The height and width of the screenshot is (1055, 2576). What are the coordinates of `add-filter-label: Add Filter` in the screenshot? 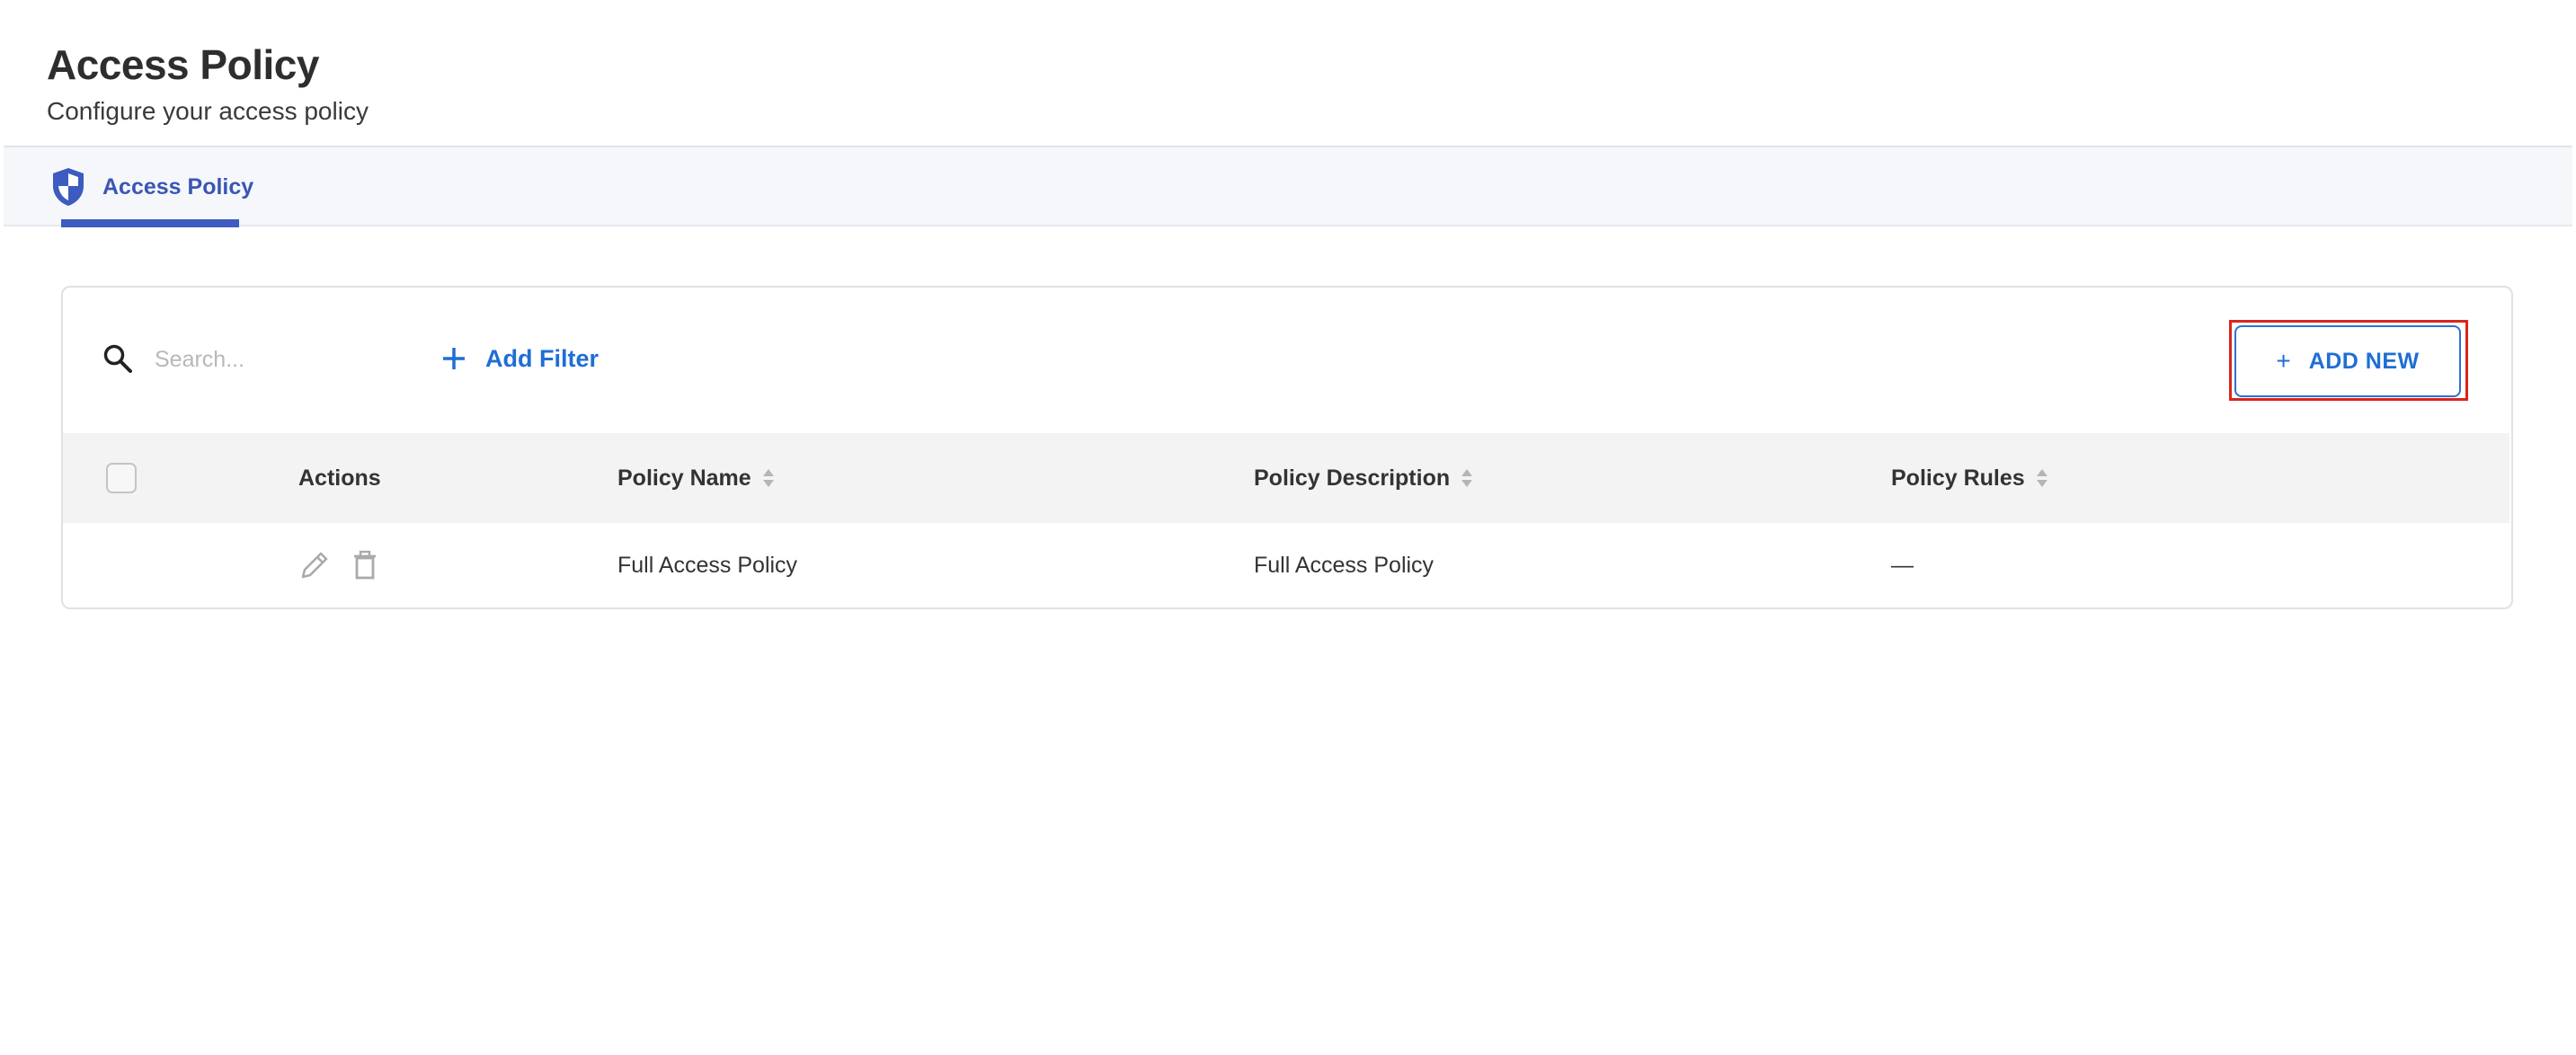 It's located at (542, 358).